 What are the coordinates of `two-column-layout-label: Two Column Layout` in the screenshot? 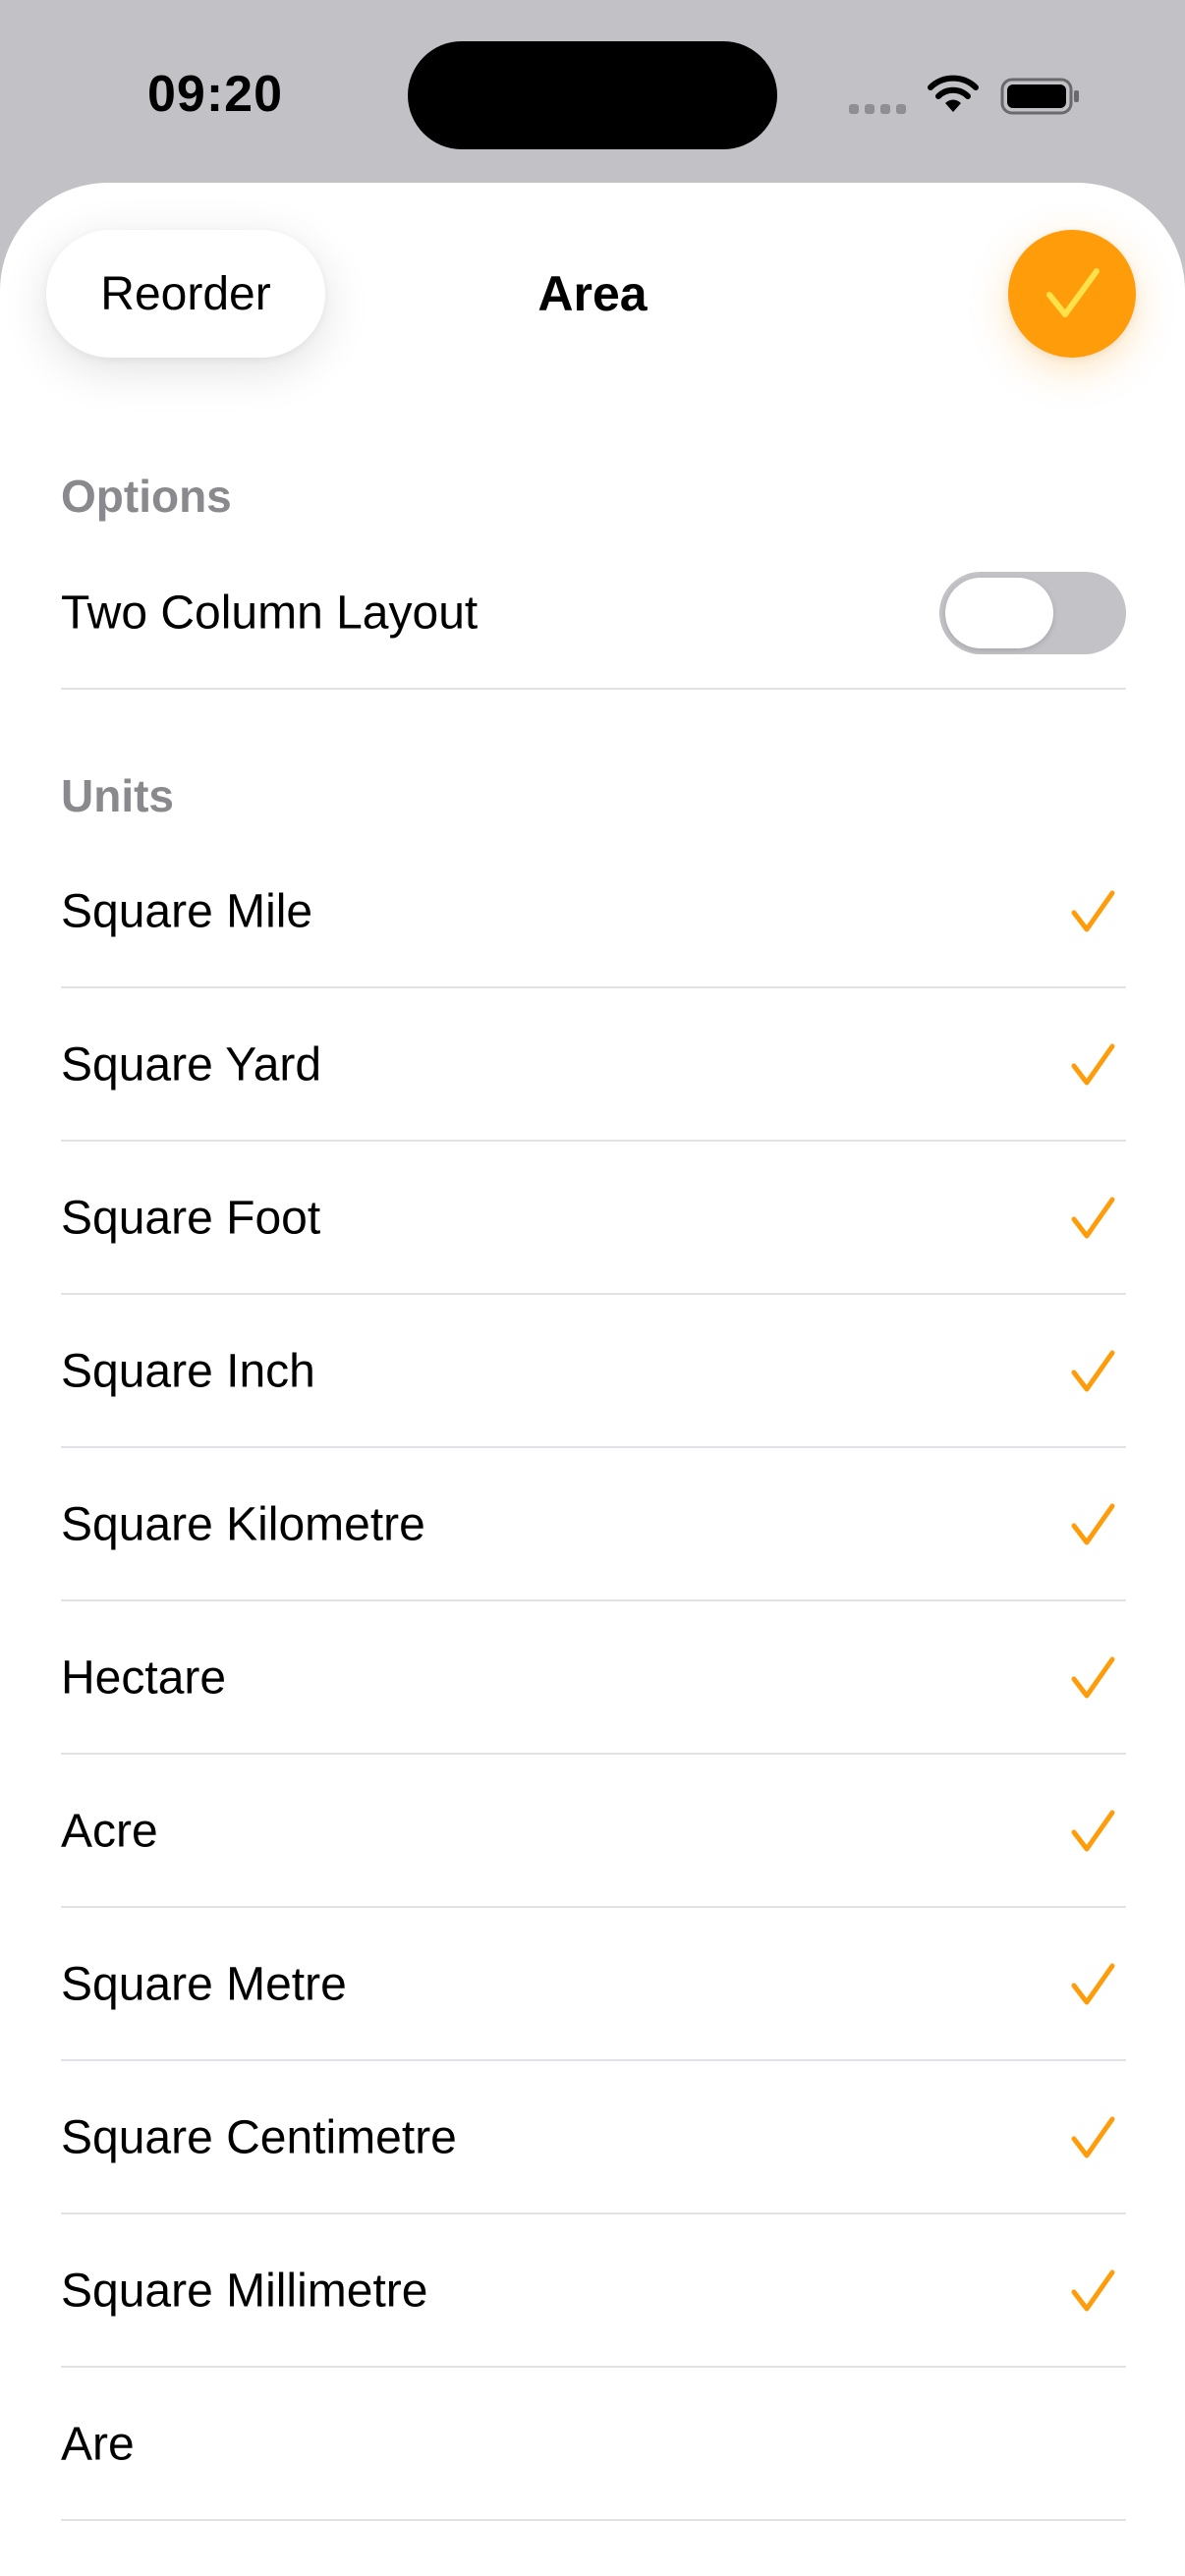 It's located at (270, 613).